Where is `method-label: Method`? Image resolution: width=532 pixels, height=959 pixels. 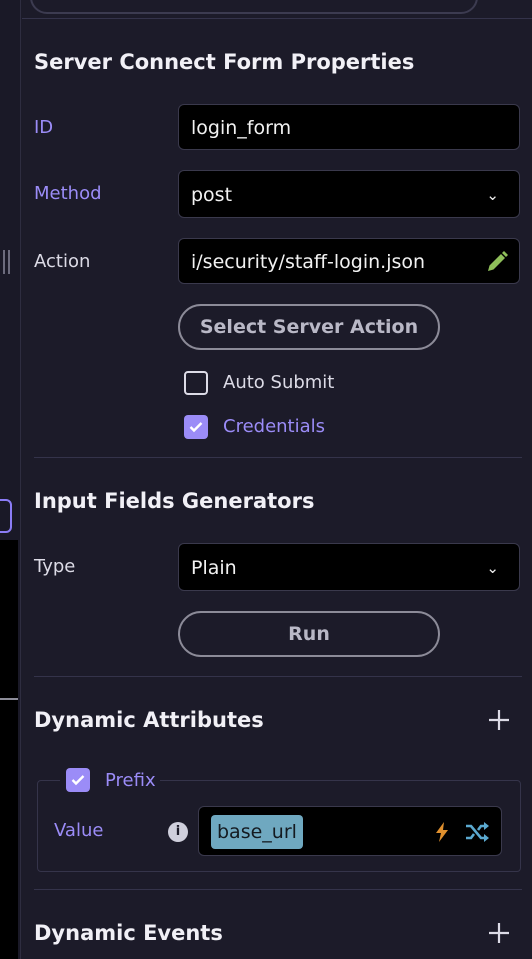 method-label: Method is located at coordinates (68, 193).